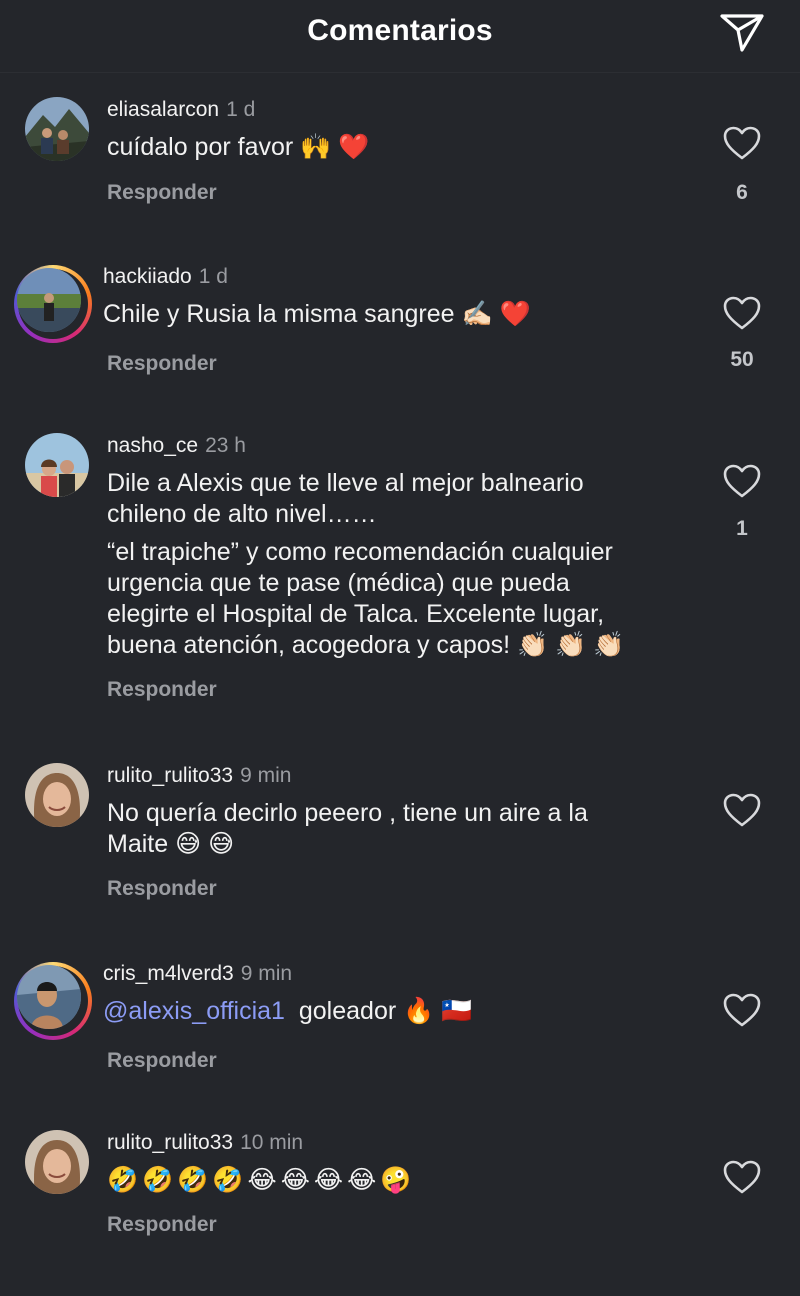 Image resolution: width=800 pixels, height=1296 pixels. I want to click on header-bar: Comentarios, so click(400, 36).